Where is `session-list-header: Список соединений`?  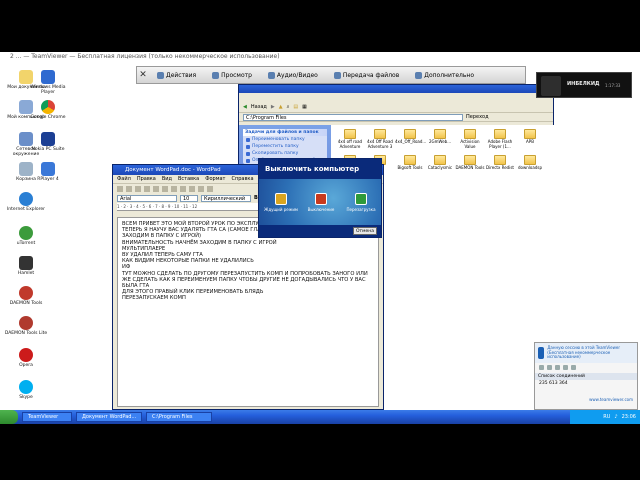
session-list-header: Список соединений is located at coordinates (586, 376).